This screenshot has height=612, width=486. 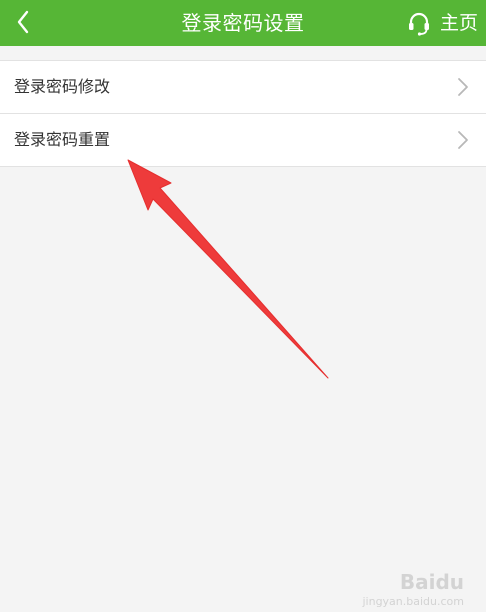 I want to click on chevron-left-icon, so click(x=23, y=22).